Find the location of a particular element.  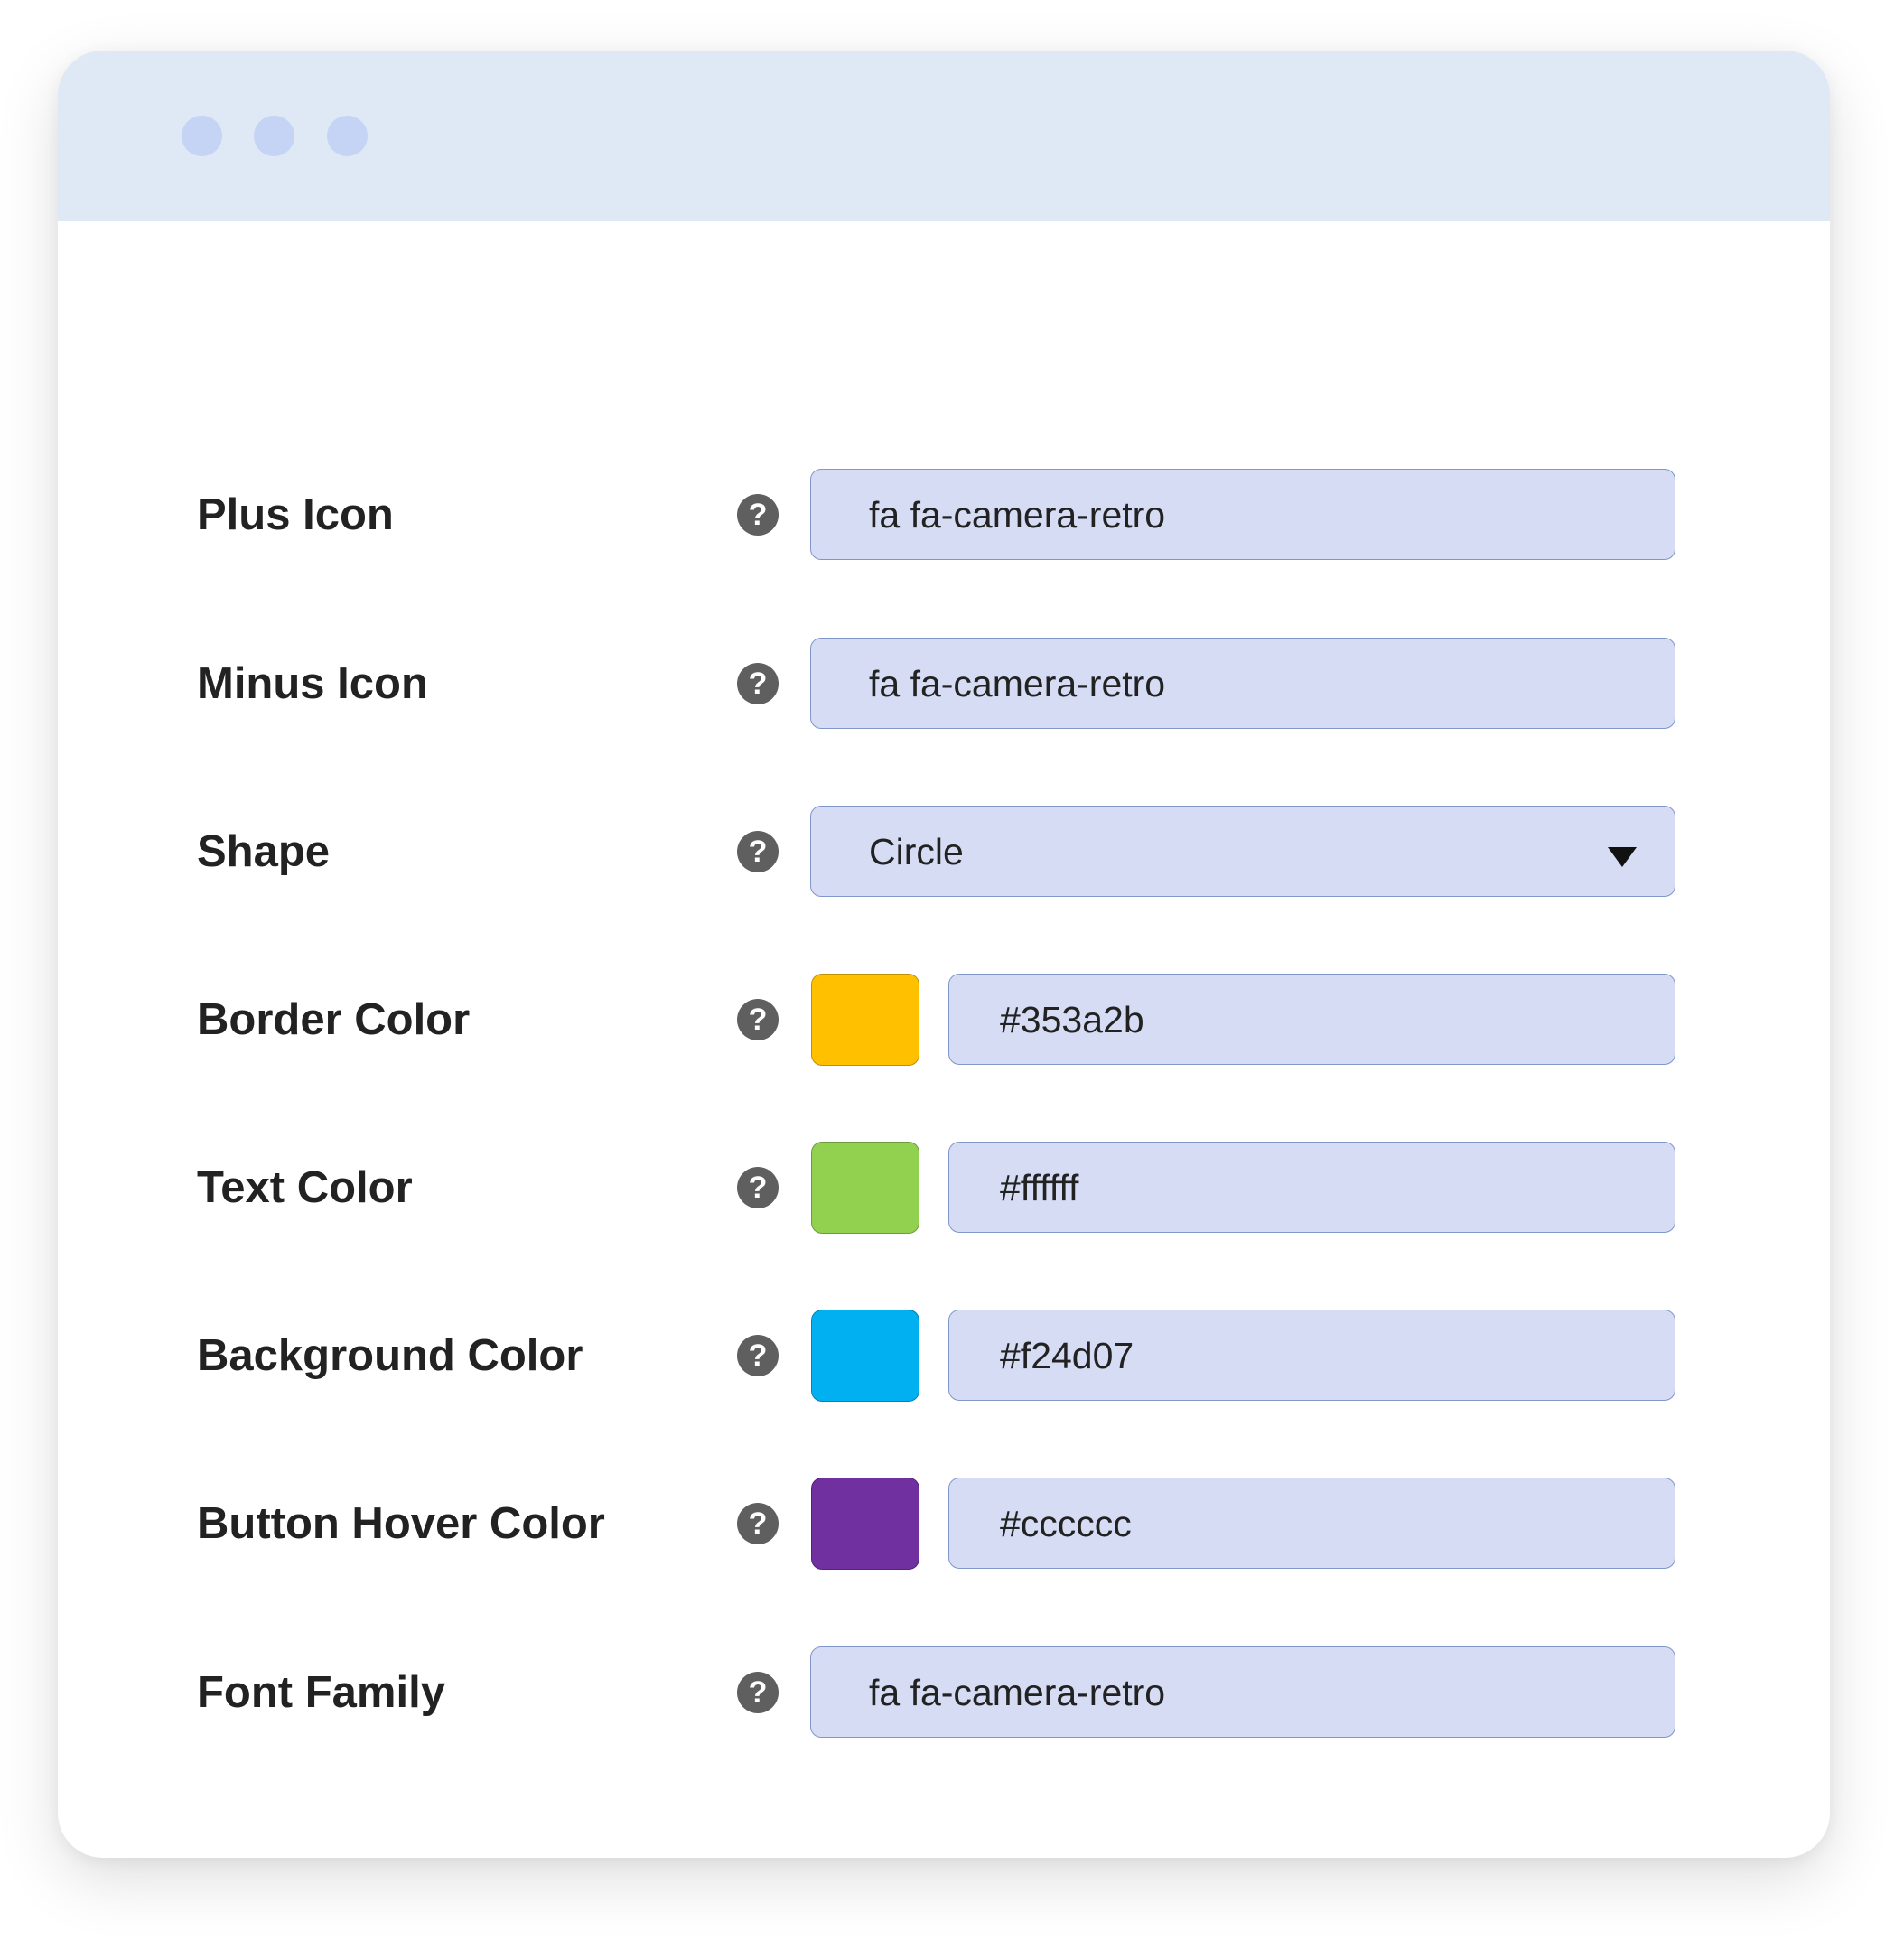

text-color-input: #ffffff is located at coordinates (1312, 1187).